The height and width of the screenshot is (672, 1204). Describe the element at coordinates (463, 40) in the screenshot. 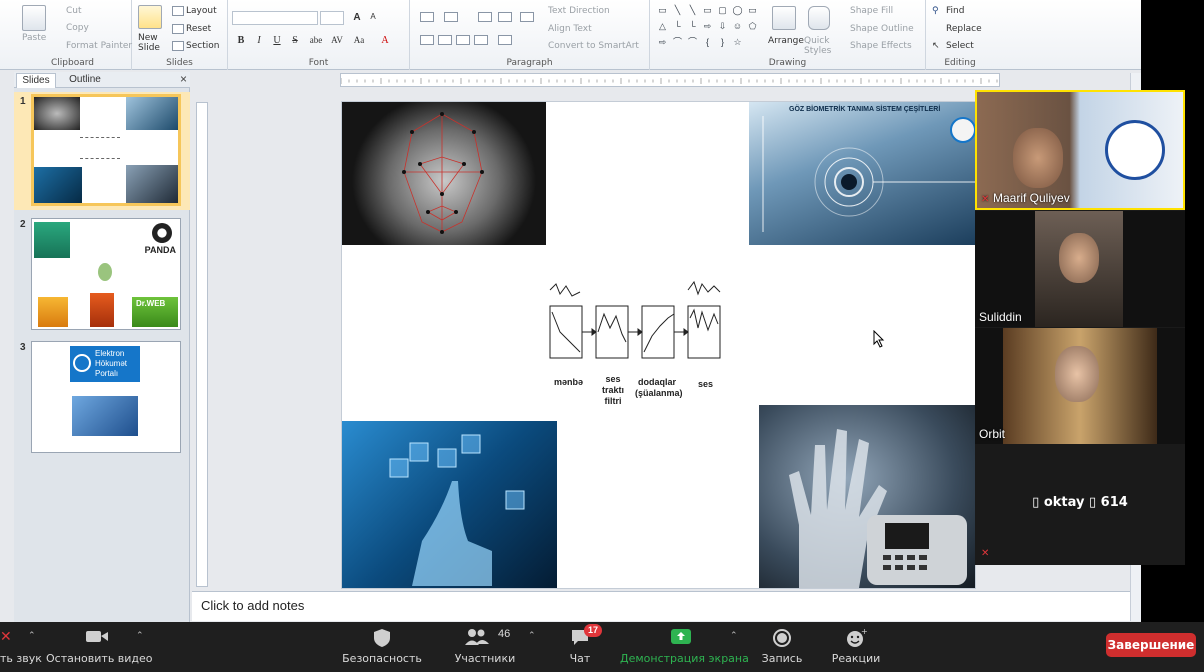

I see `align-right-icon` at that location.